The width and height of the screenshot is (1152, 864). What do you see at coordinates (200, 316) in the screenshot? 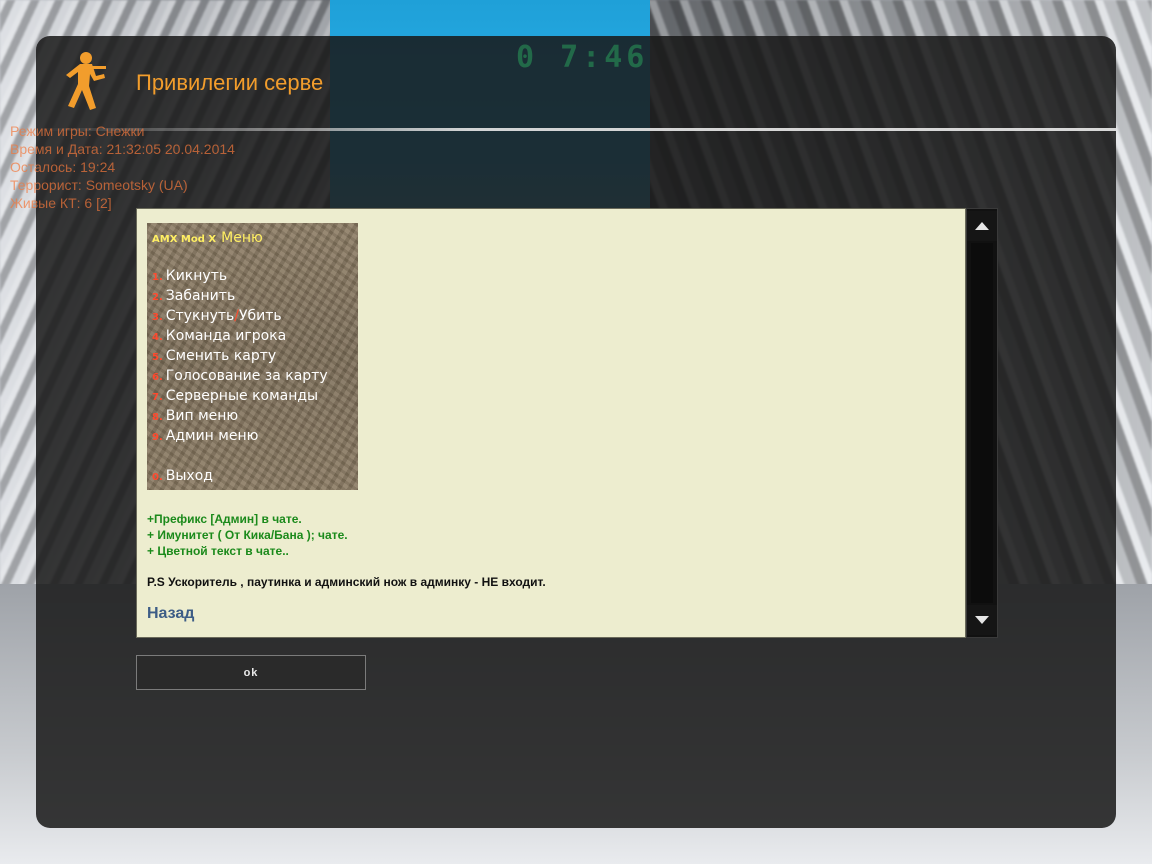
I see `amx-item-label: Стукнуть` at bounding box center [200, 316].